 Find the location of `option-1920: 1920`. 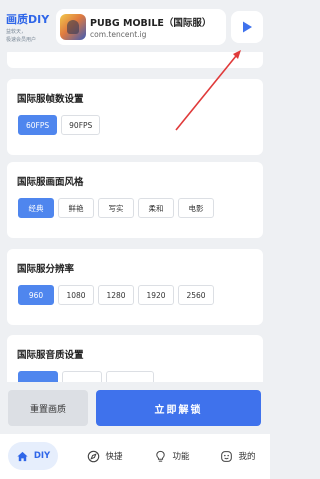

option-1920: 1920 is located at coordinates (156, 295).